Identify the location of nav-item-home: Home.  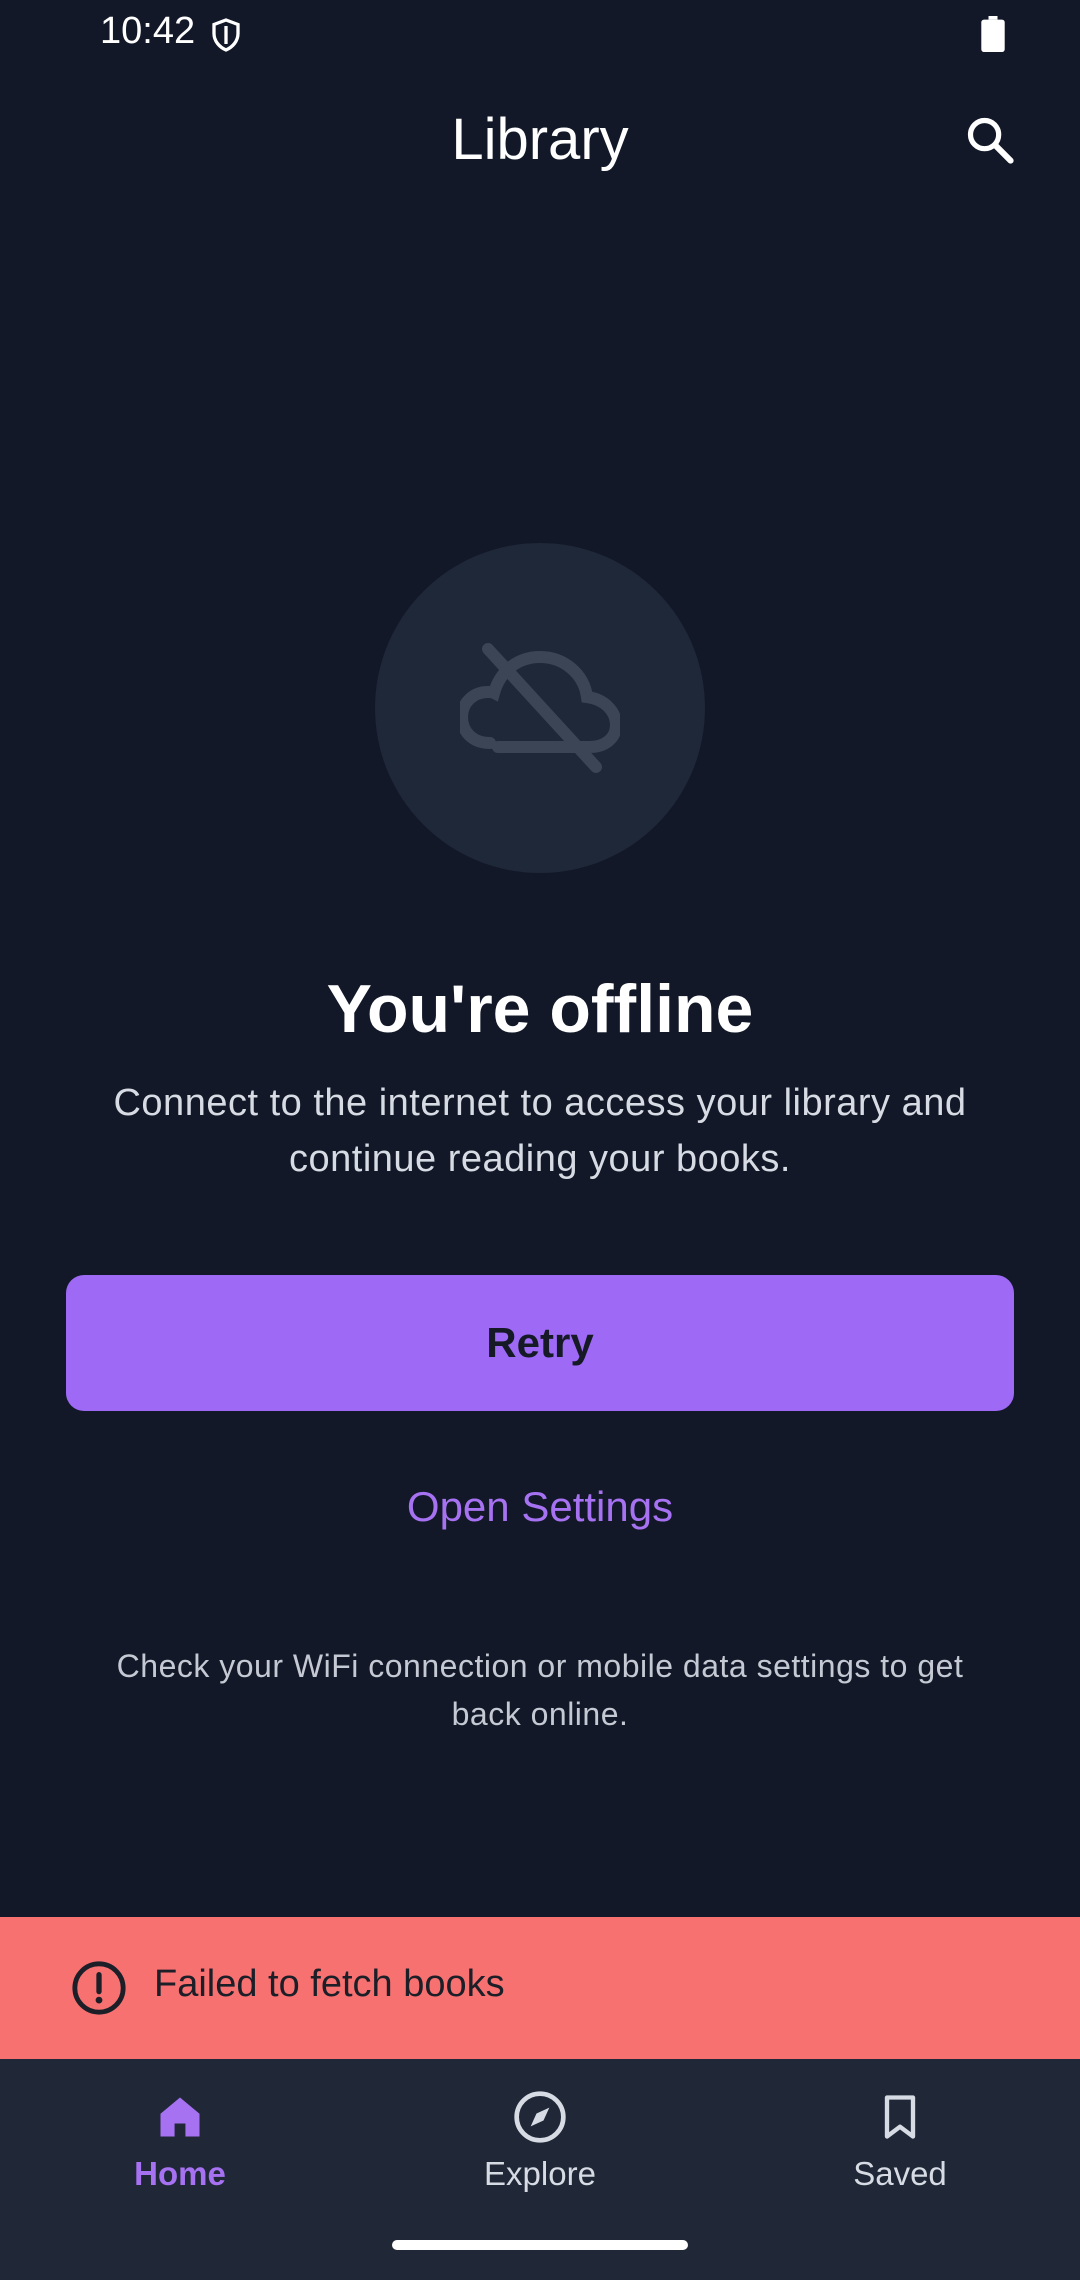
(180, 2157).